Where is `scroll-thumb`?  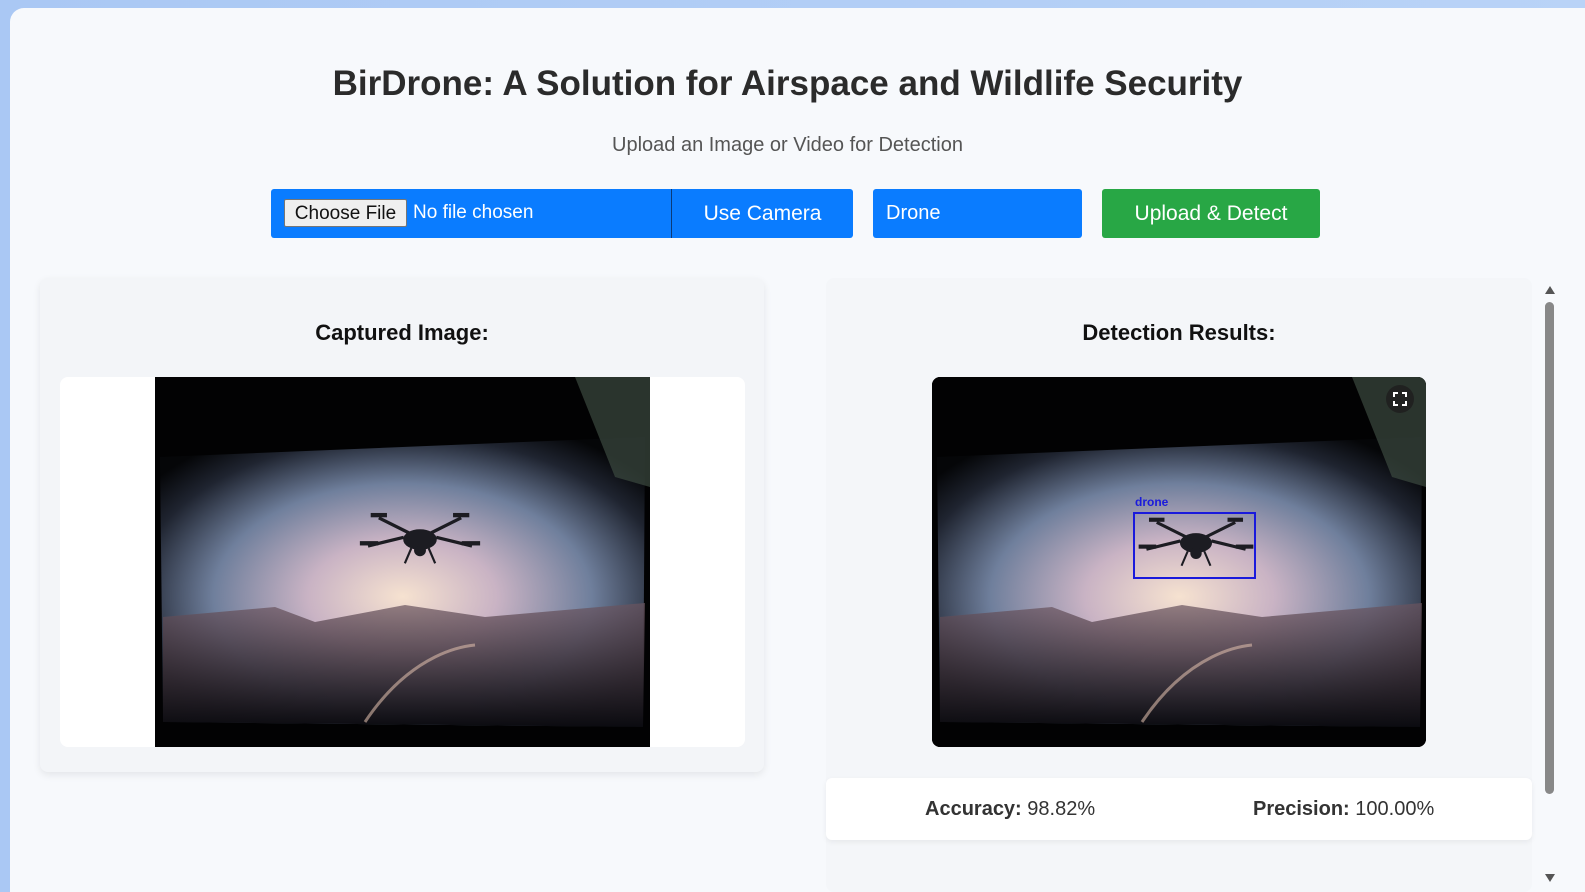
scroll-thumb is located at coordinates (1549, 548).